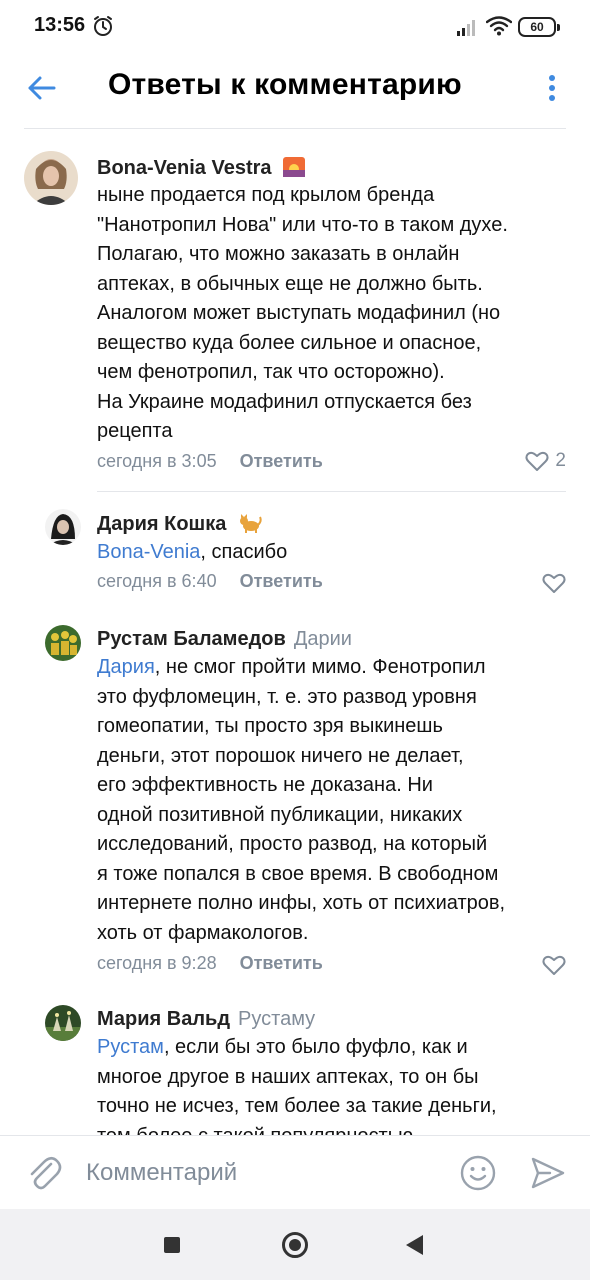  What do you see at coordinates (172, 1245) in the screenshot?
I see `recents-square-icon` at bounding box center [172, 1245].